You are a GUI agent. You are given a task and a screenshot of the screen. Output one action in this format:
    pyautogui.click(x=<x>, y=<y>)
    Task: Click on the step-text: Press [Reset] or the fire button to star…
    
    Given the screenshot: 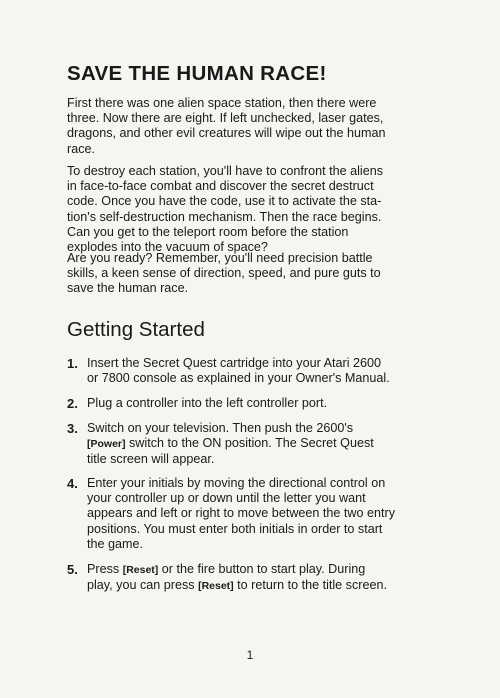 What is the action you would take?
    pyautogui.click(x=237, y=578)
    